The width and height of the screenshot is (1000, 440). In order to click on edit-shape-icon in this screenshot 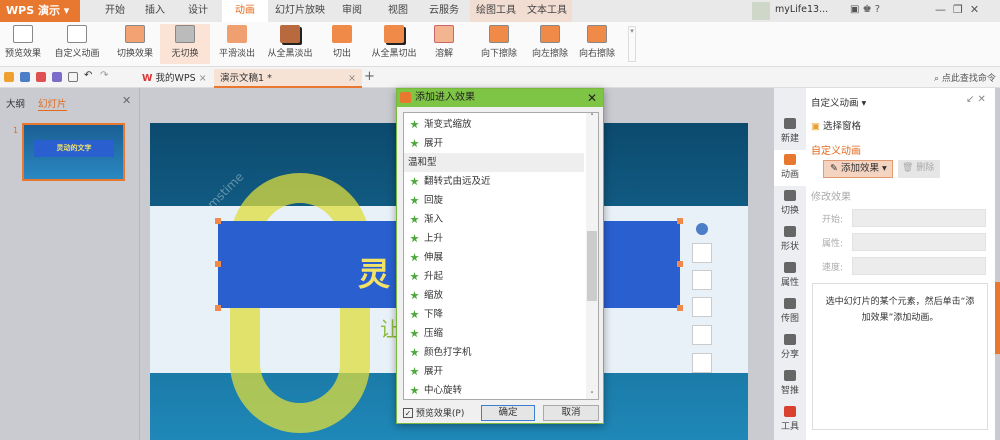, I will do `click(702, 253)`.